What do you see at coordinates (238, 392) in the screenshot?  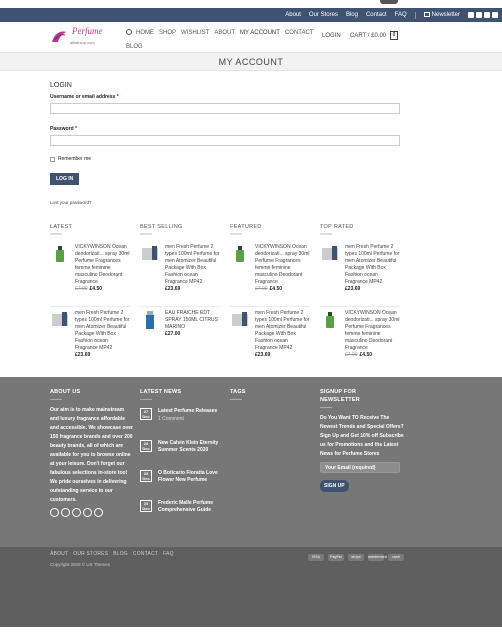 I see `tags-heading: TAGS` at bounding box center [238, 392].